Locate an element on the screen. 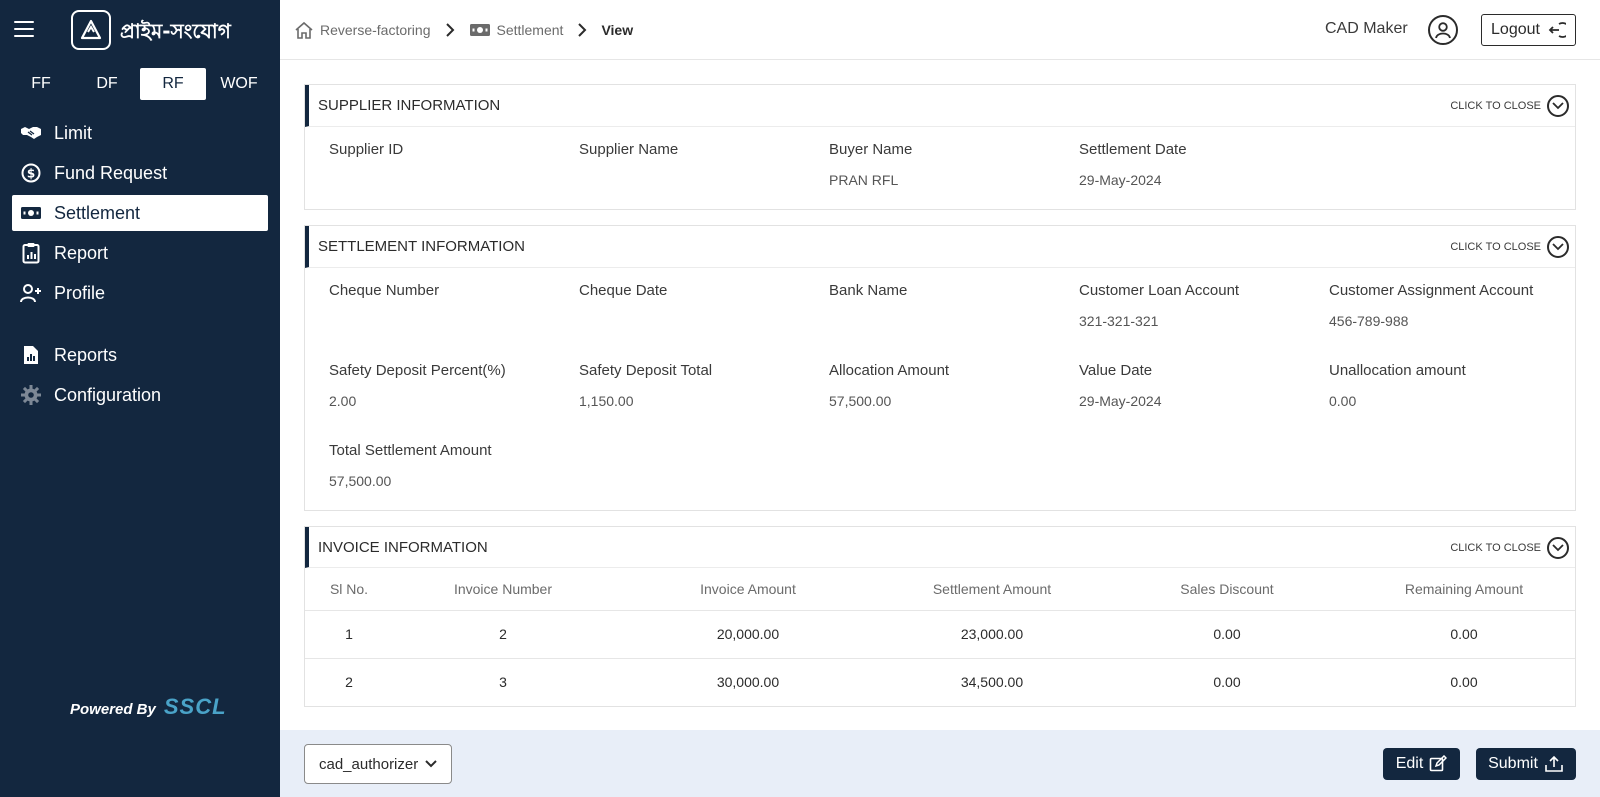 Image resolution: width=1600 pixels, height=797 pixels. field-label: Supplier Name is located at coordinates (629, 149).